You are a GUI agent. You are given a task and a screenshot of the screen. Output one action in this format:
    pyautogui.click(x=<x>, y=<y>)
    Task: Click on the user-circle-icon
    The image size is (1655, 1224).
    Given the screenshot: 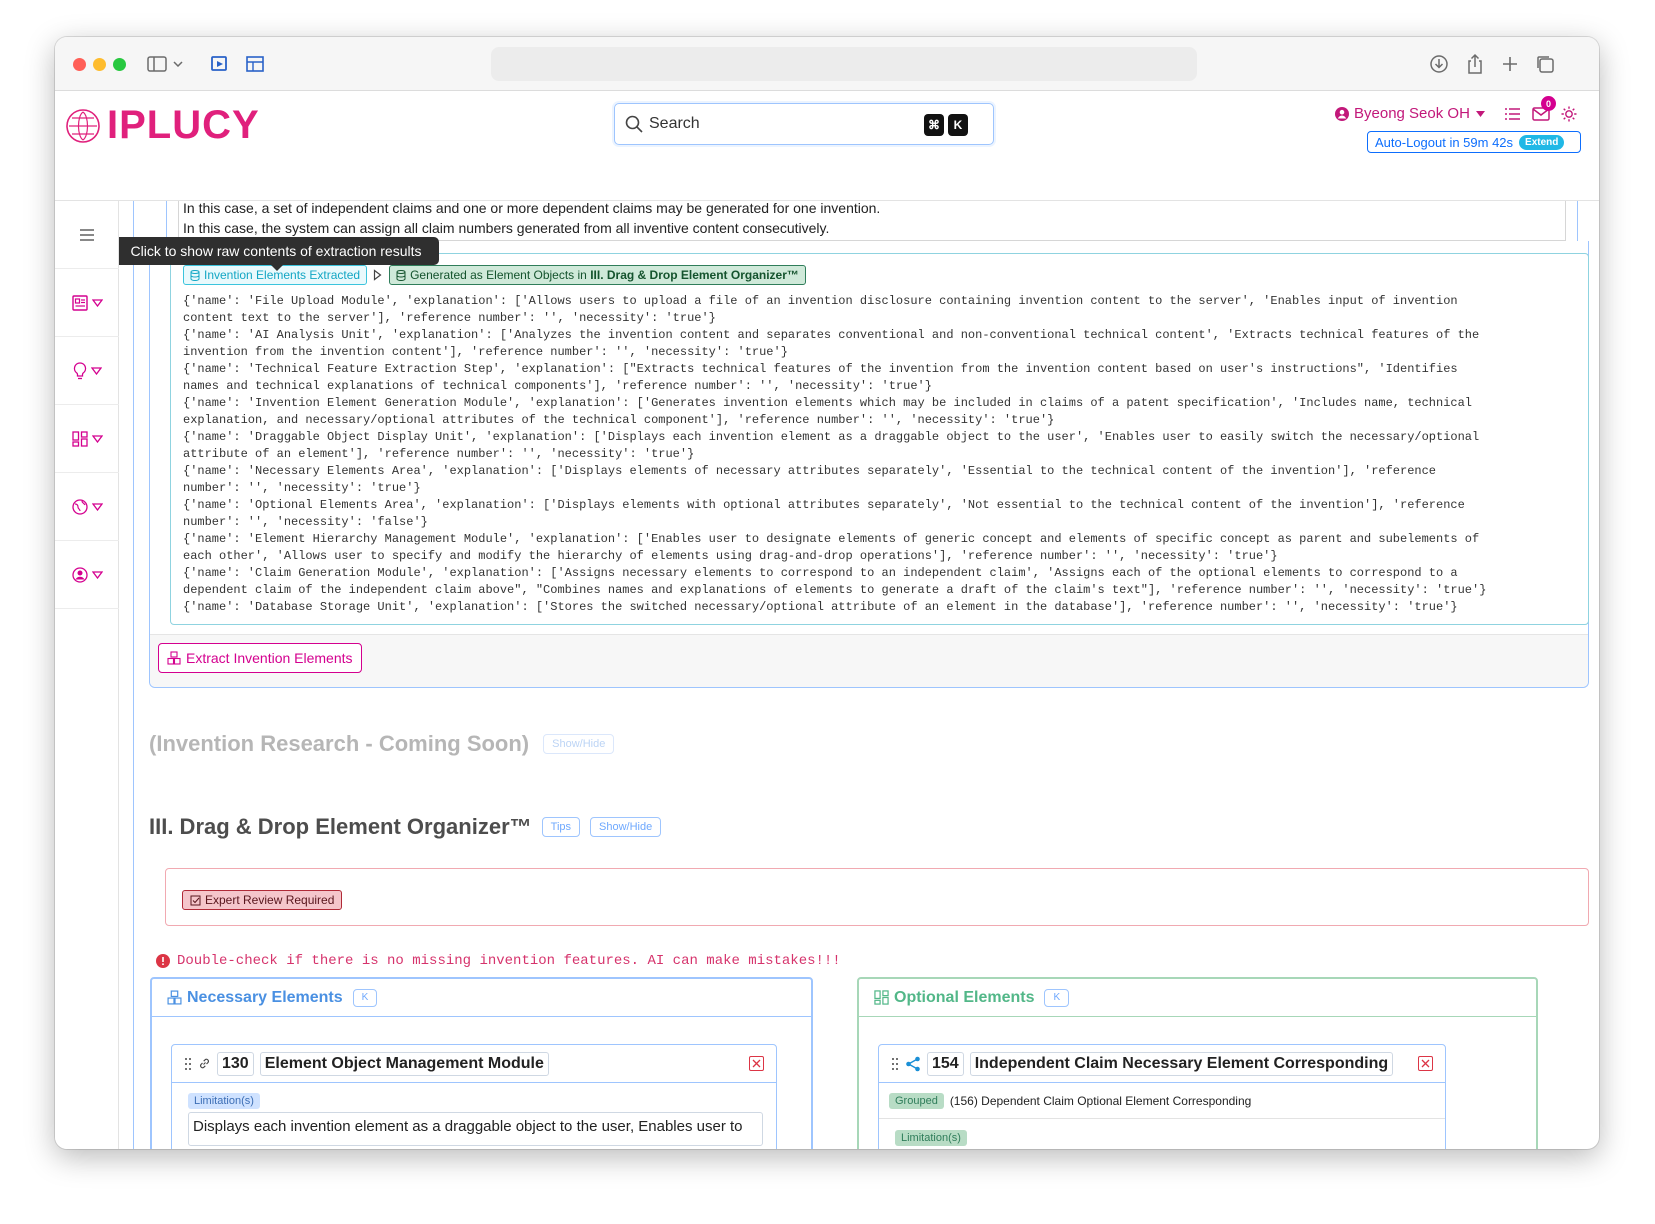 What is the action you would take?
    pyautogui.click(x=79, y=574)
    